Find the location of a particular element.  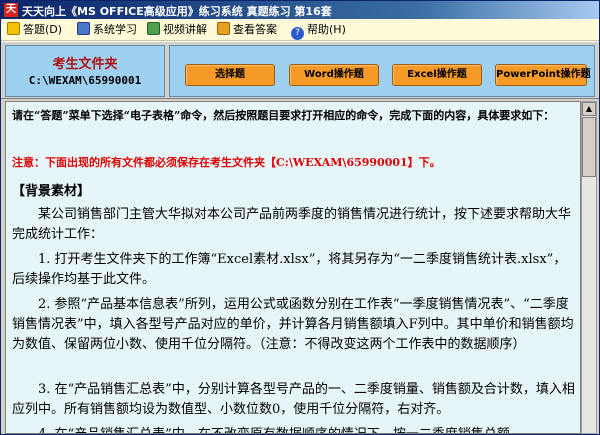

menu-answer: 答题(D) is located at coordinates (34, 30).